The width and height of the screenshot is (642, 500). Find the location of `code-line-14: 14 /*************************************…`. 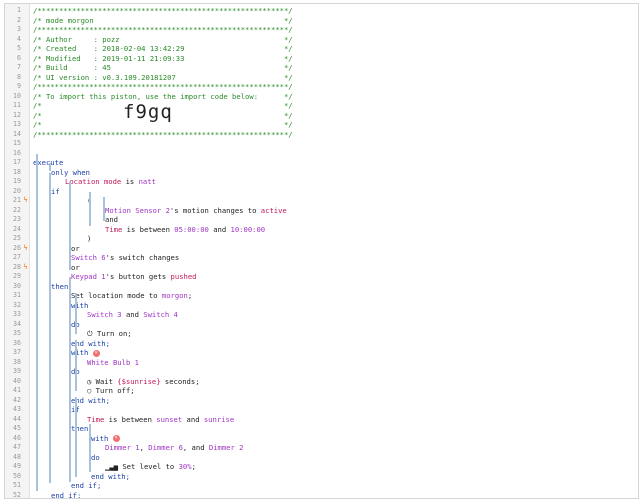

code-line-14: 14 /*************************************… is located at coordinates (321, 135).